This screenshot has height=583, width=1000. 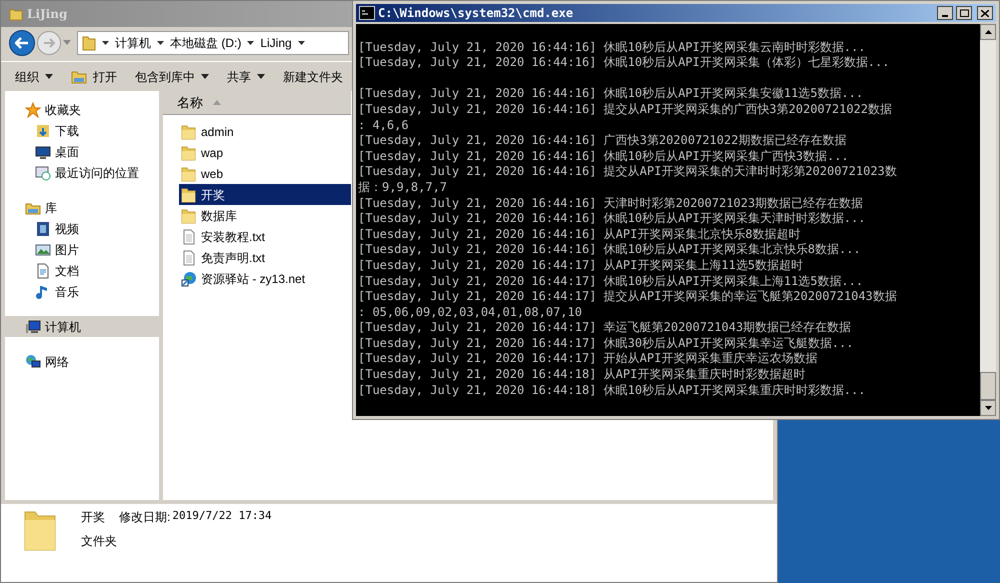 What do you see at coordinates (33, 326) in the screenshot?
I see `computer-icon` at bounding box center [33, 326].